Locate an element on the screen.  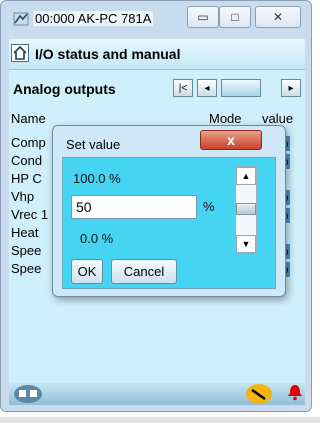
dialog-title: Set value is located at coordinates (93, 144).